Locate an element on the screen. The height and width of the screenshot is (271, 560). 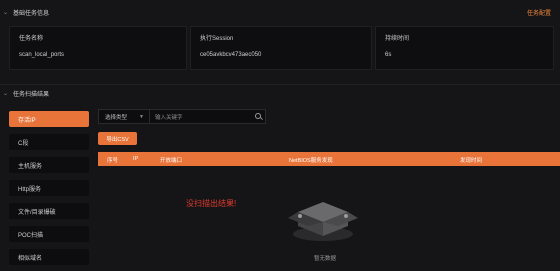
section-divider is located at coordinates (280, 84).